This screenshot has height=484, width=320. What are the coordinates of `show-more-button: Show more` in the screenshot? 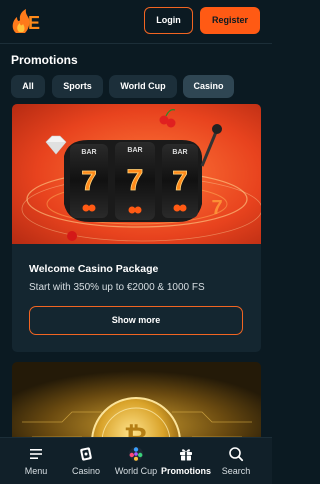 It's located at (136, 320).